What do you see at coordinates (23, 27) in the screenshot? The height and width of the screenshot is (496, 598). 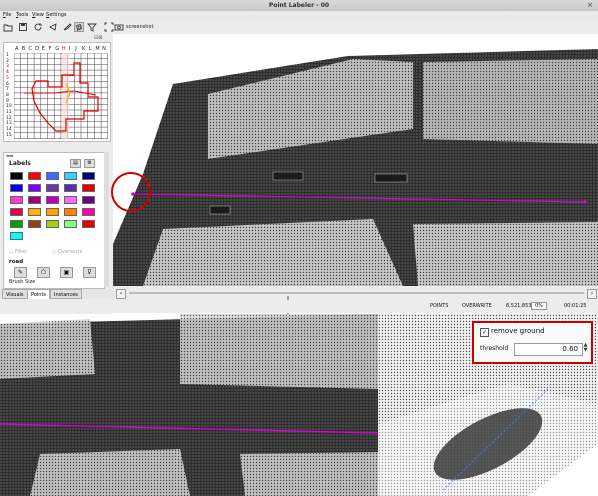 I see `save-icon` at bounding box center [23, 27].